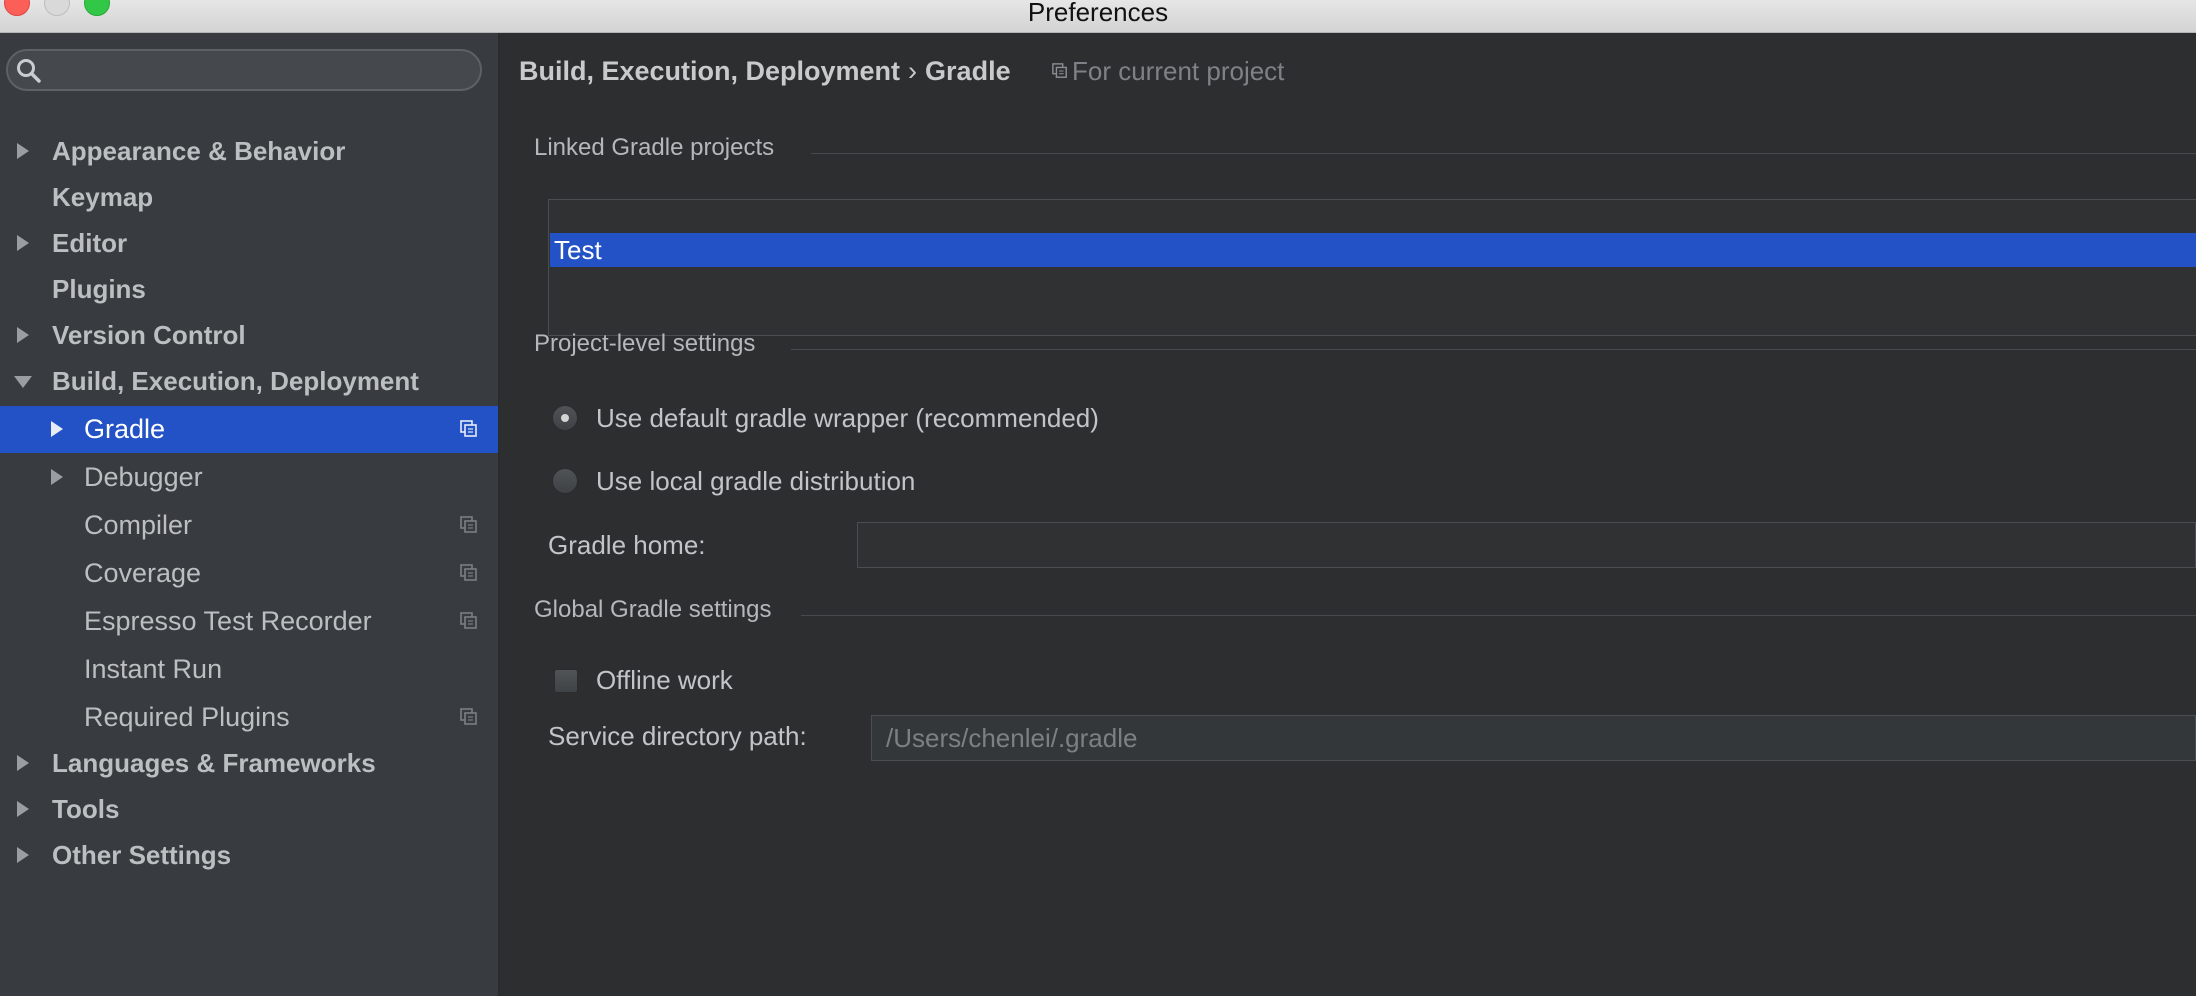 Image resolution: width=2196 pixels, height=996 pixels. Describe the element at coordinates (90, 243) in the screenshot. I see `sidebar-item-label: Editor` at that location.